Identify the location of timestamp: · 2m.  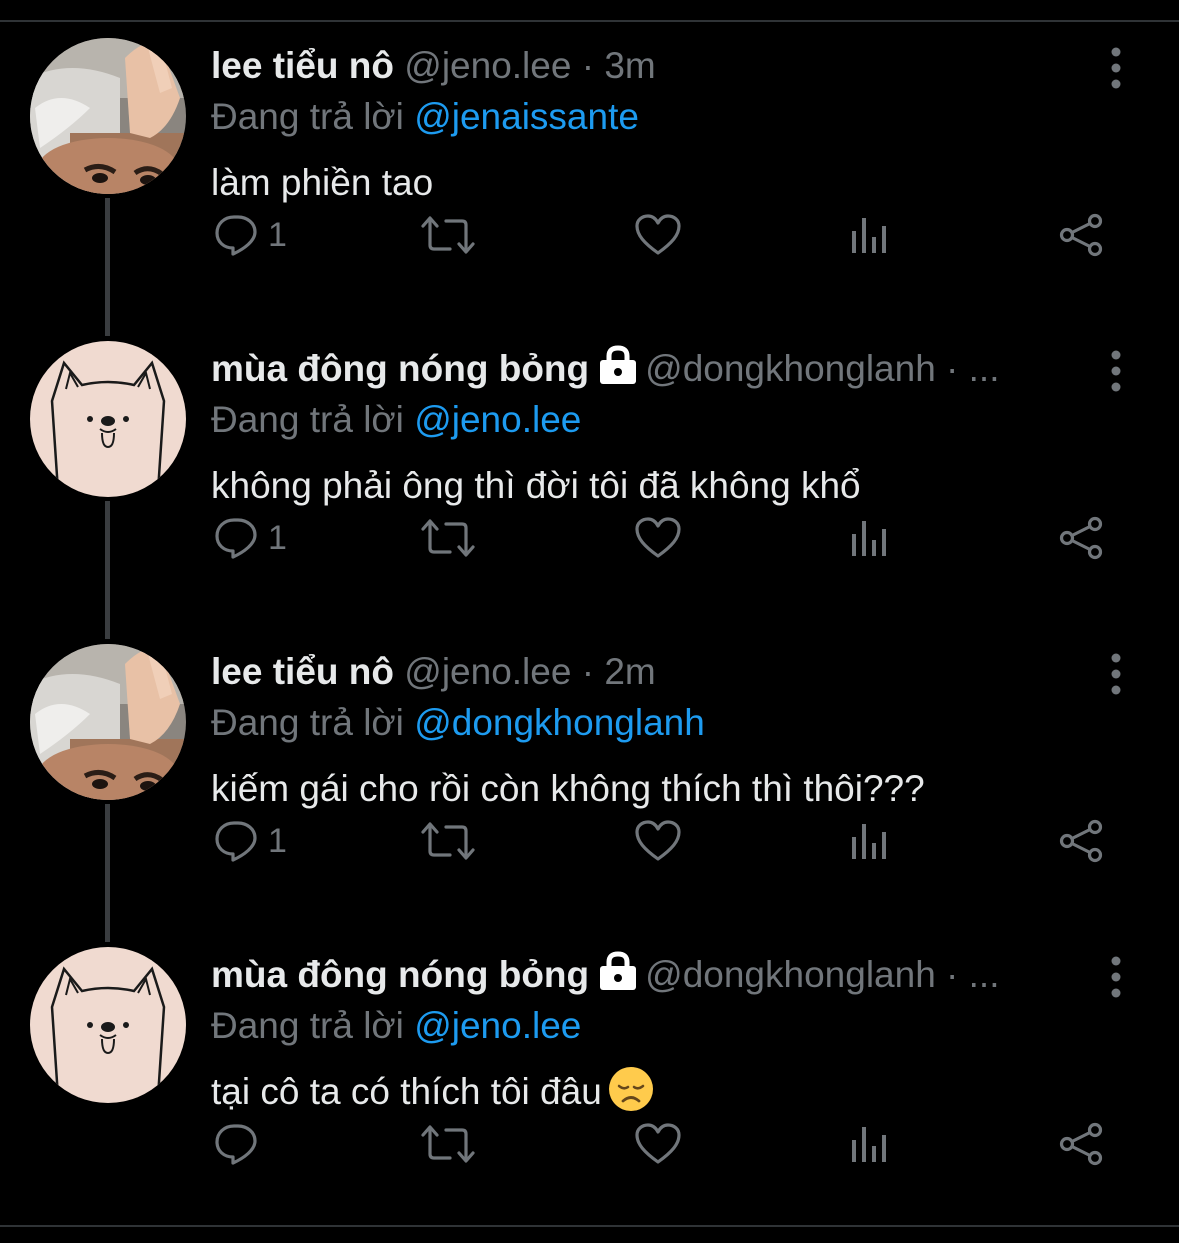
(618, 671).